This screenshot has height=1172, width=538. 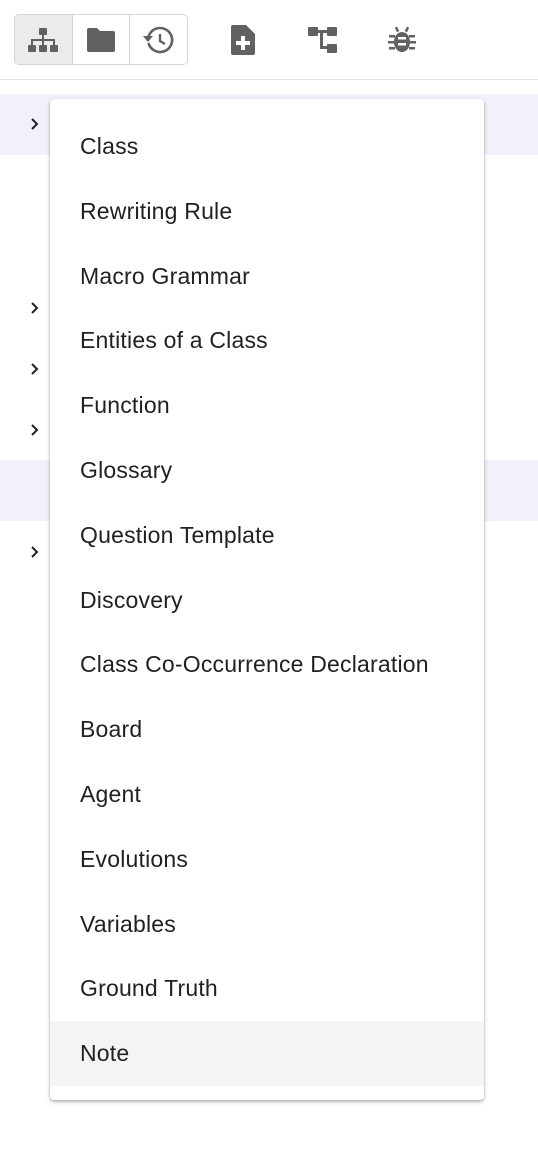 What do you see at coordinates (267, 859) in the screenshot?
I see `menu-item-evolutions: Evolutions` at bounding box center [267, 859].